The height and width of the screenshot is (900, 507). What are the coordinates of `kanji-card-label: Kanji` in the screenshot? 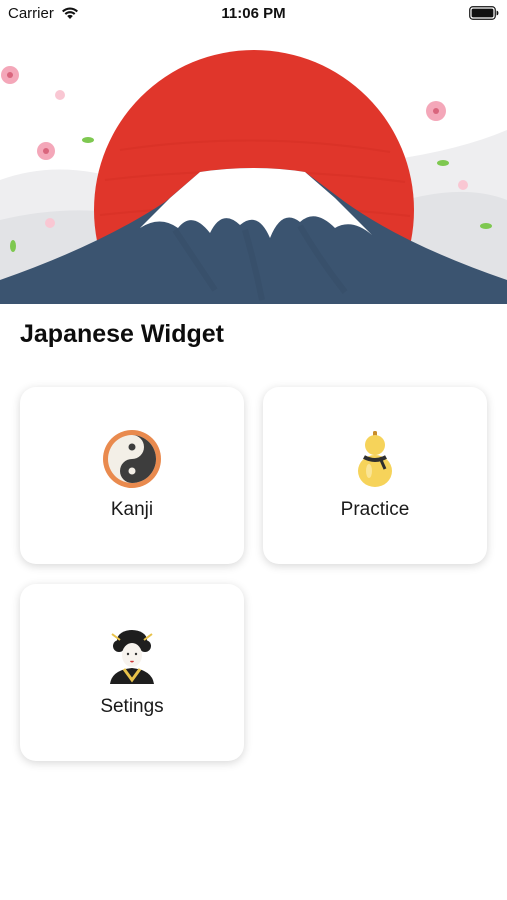 It's located at (132, 509).